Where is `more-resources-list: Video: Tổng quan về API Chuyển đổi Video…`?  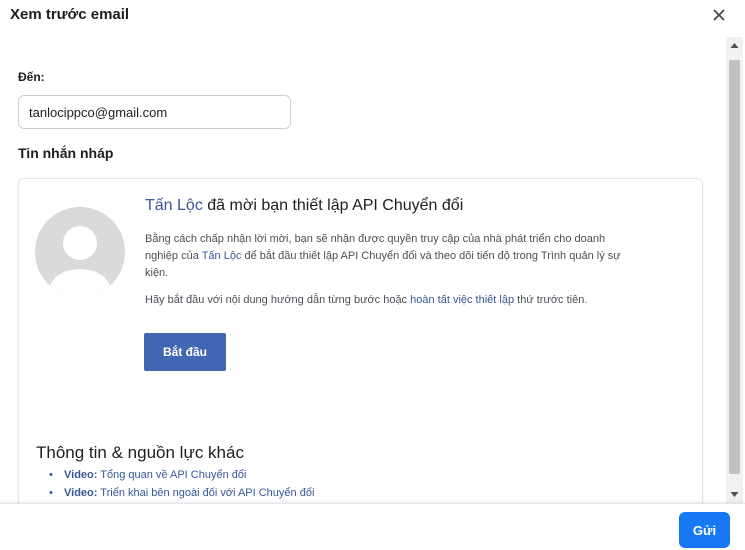 more-resources-list: Video: Tổng quan về API Chuyển đổi Video… is located at coordinates (181, 484).